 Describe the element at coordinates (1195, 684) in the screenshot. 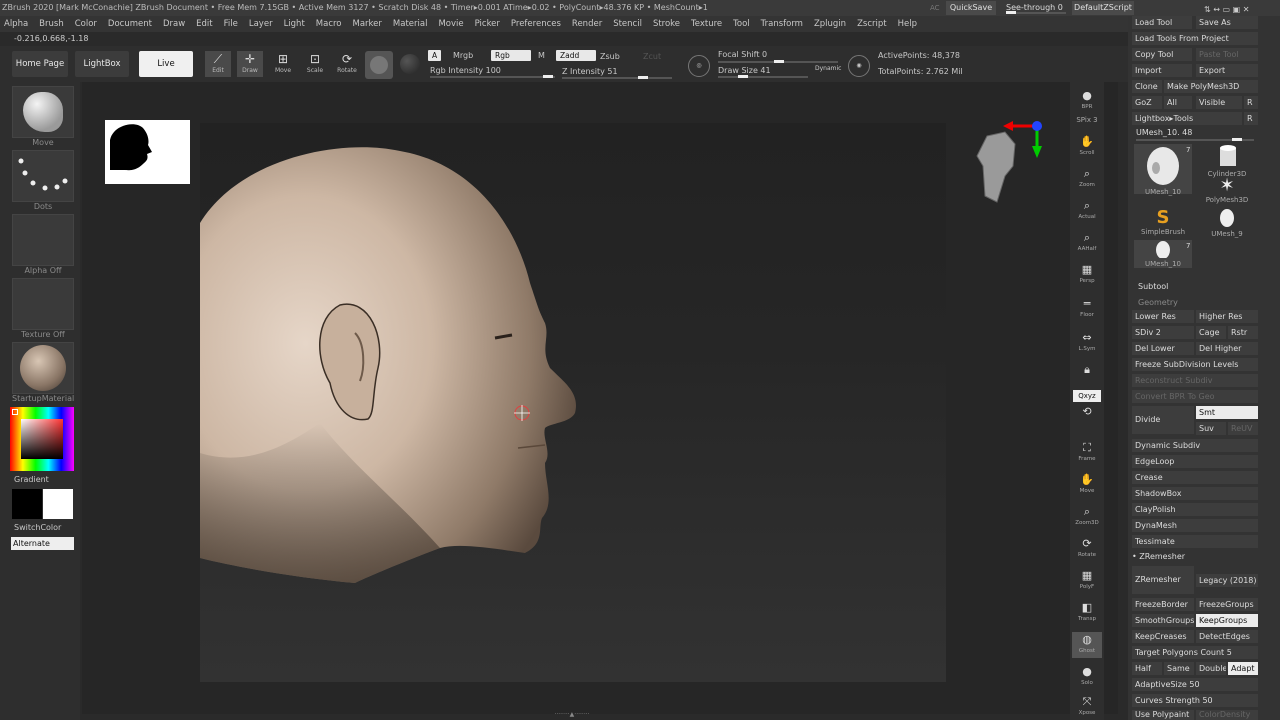

I see `adaptive-size-slider: AdaptiveSize 50` at that location.